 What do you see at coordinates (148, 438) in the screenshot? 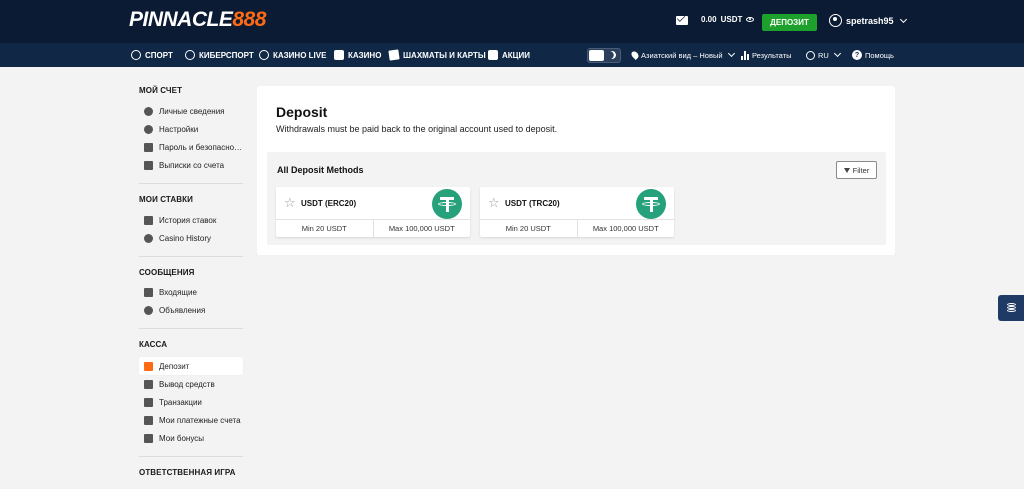
I see `gift-icon` at bounding box center [148, 438].